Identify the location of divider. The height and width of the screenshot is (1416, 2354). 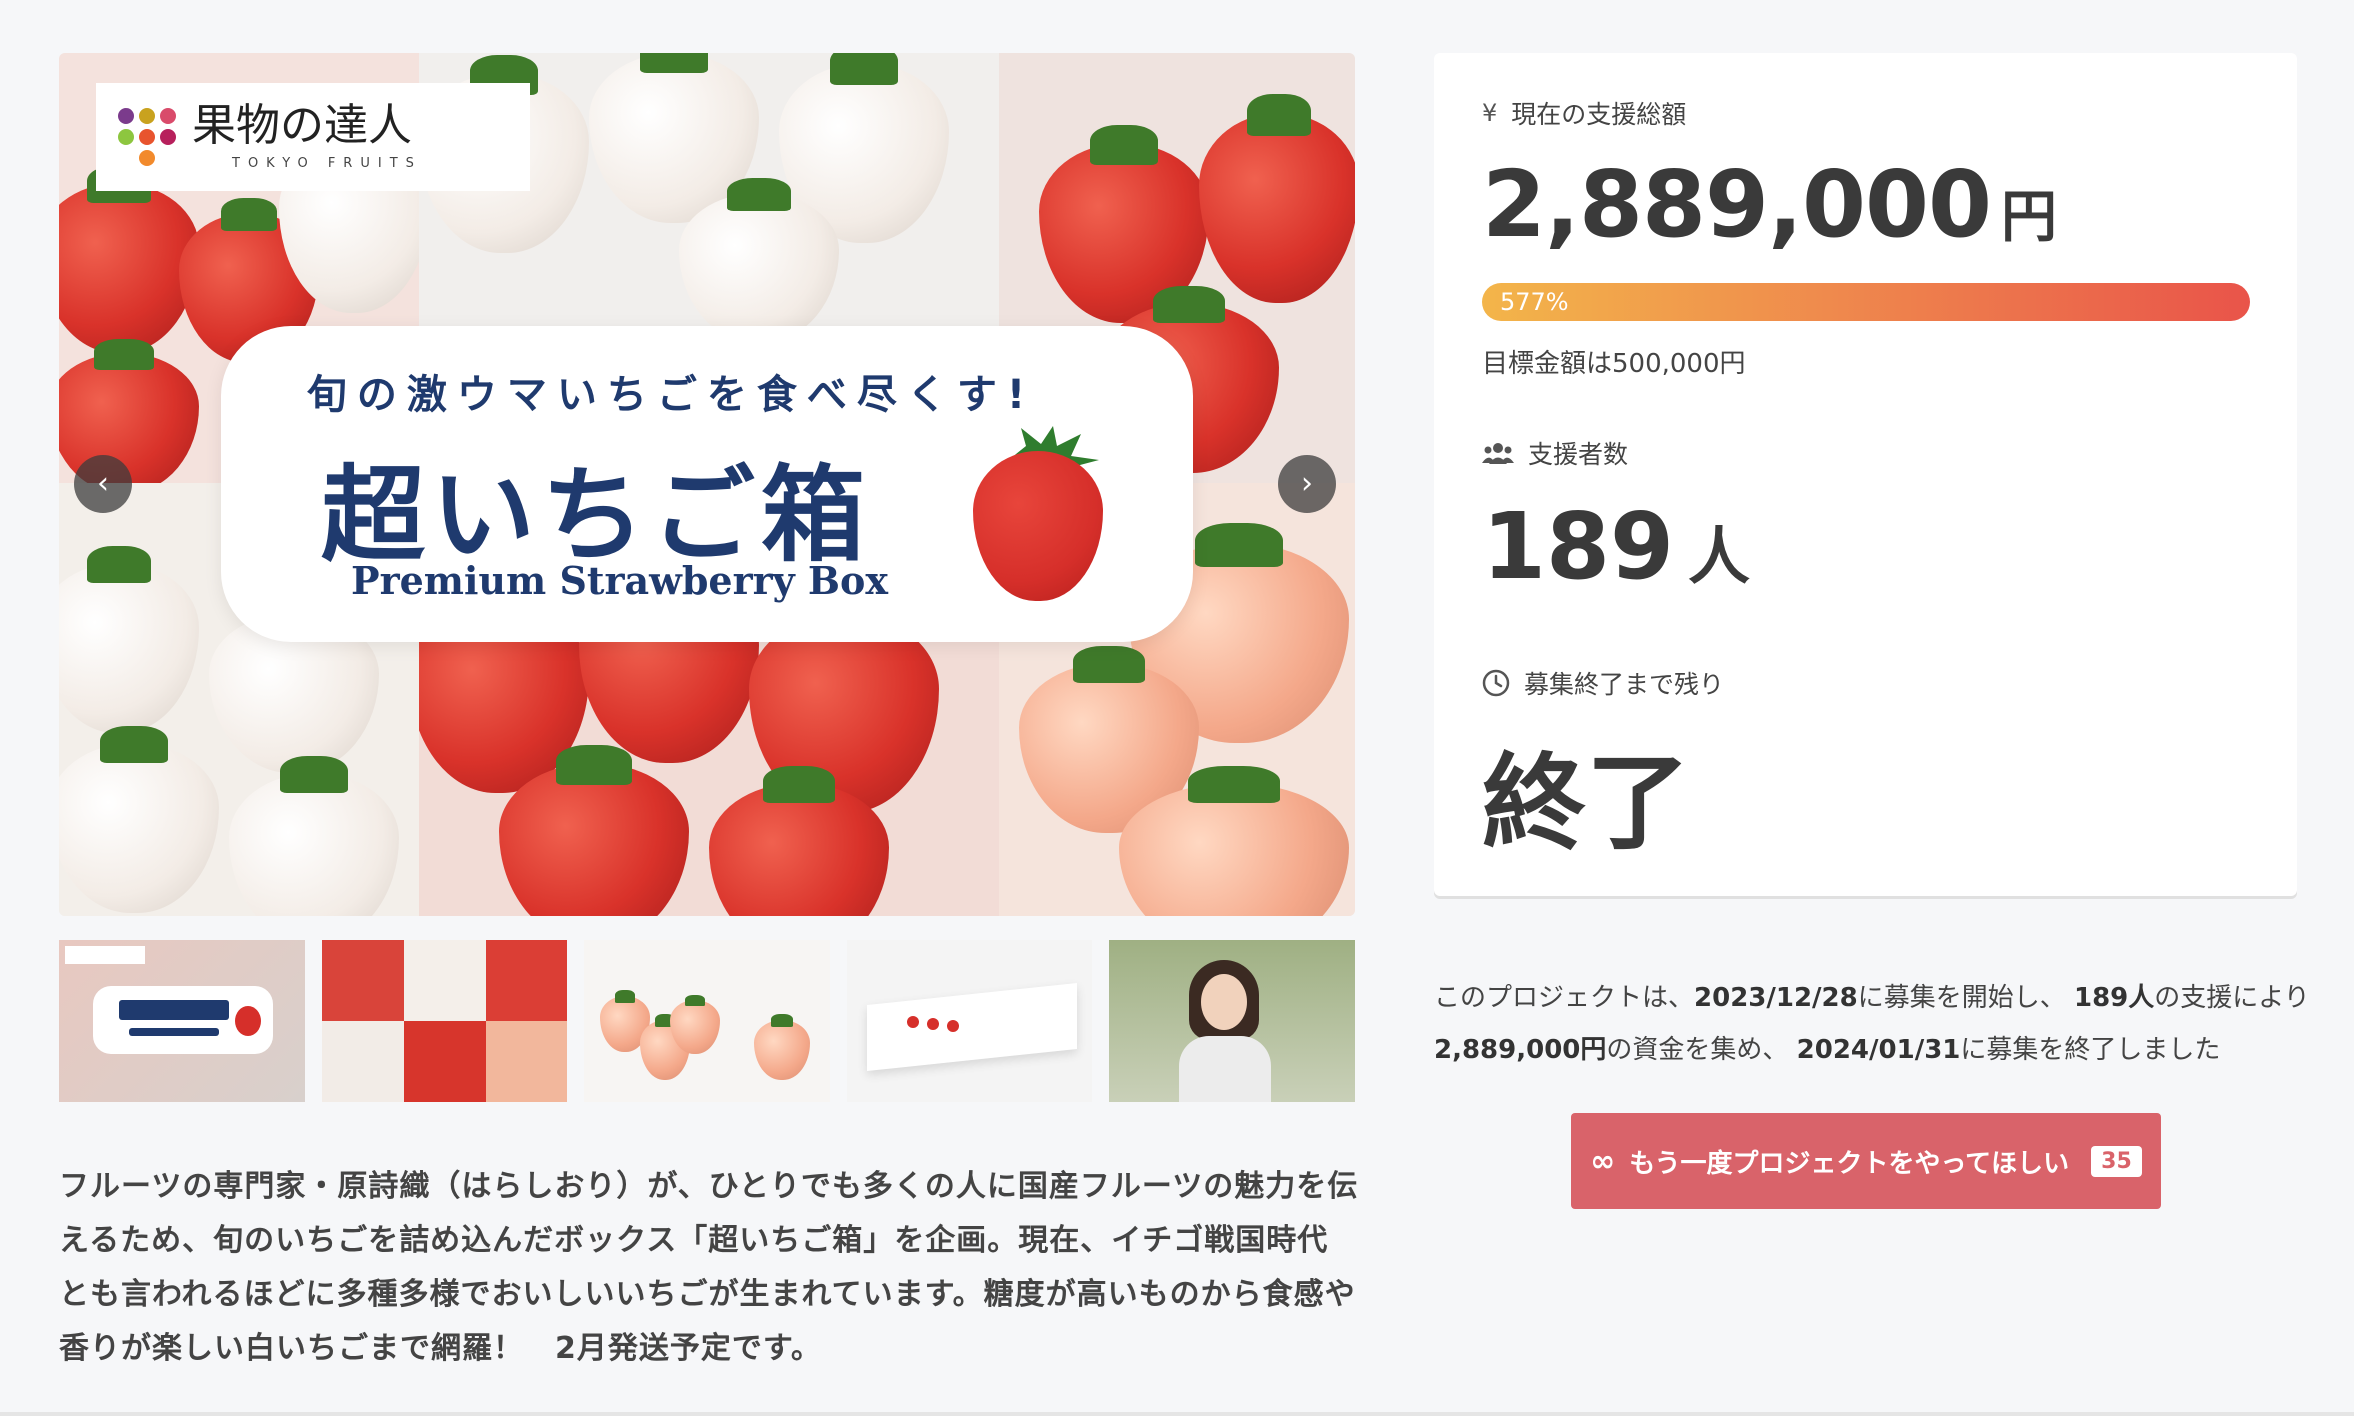
(1177, 1414).